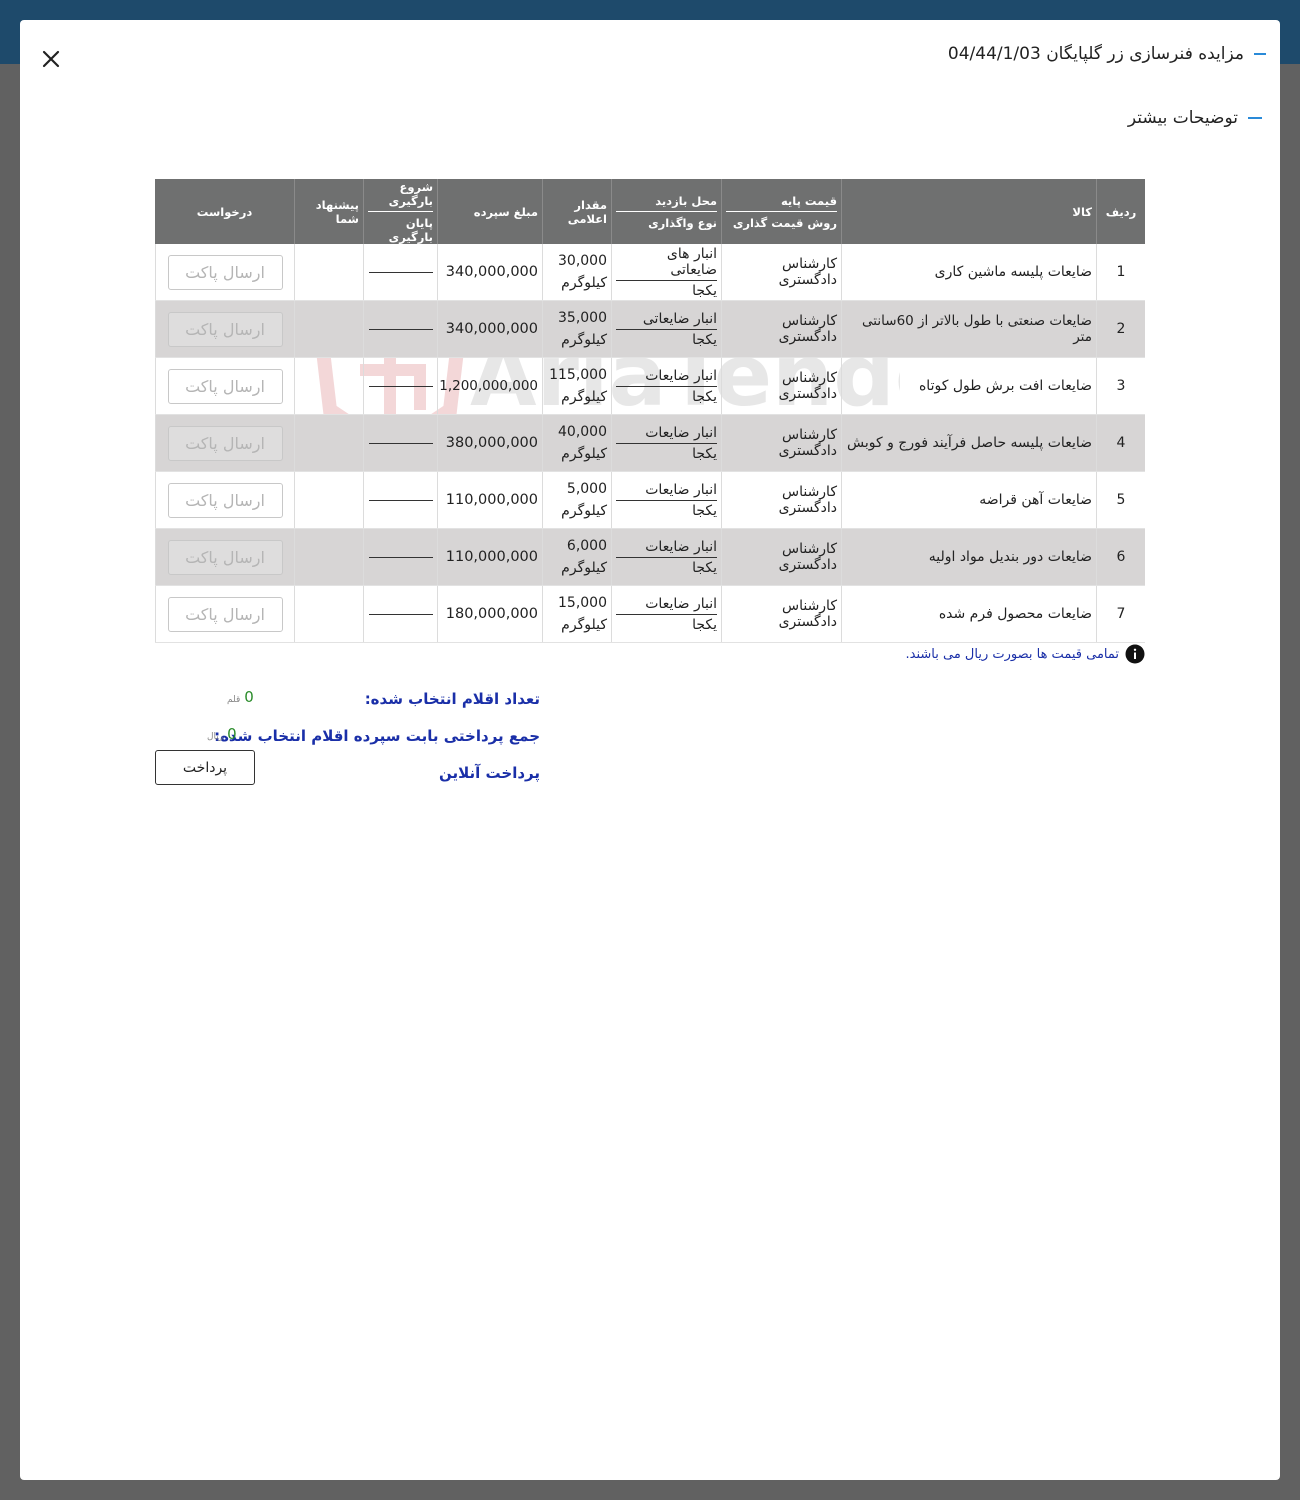  What do you see at coordinates (377, 735) in the screenshot?
I see `total-payment-label: جمع پرداختی بابت سپرده اقلام انتخاب شده:` at bounding box center [377, 735].